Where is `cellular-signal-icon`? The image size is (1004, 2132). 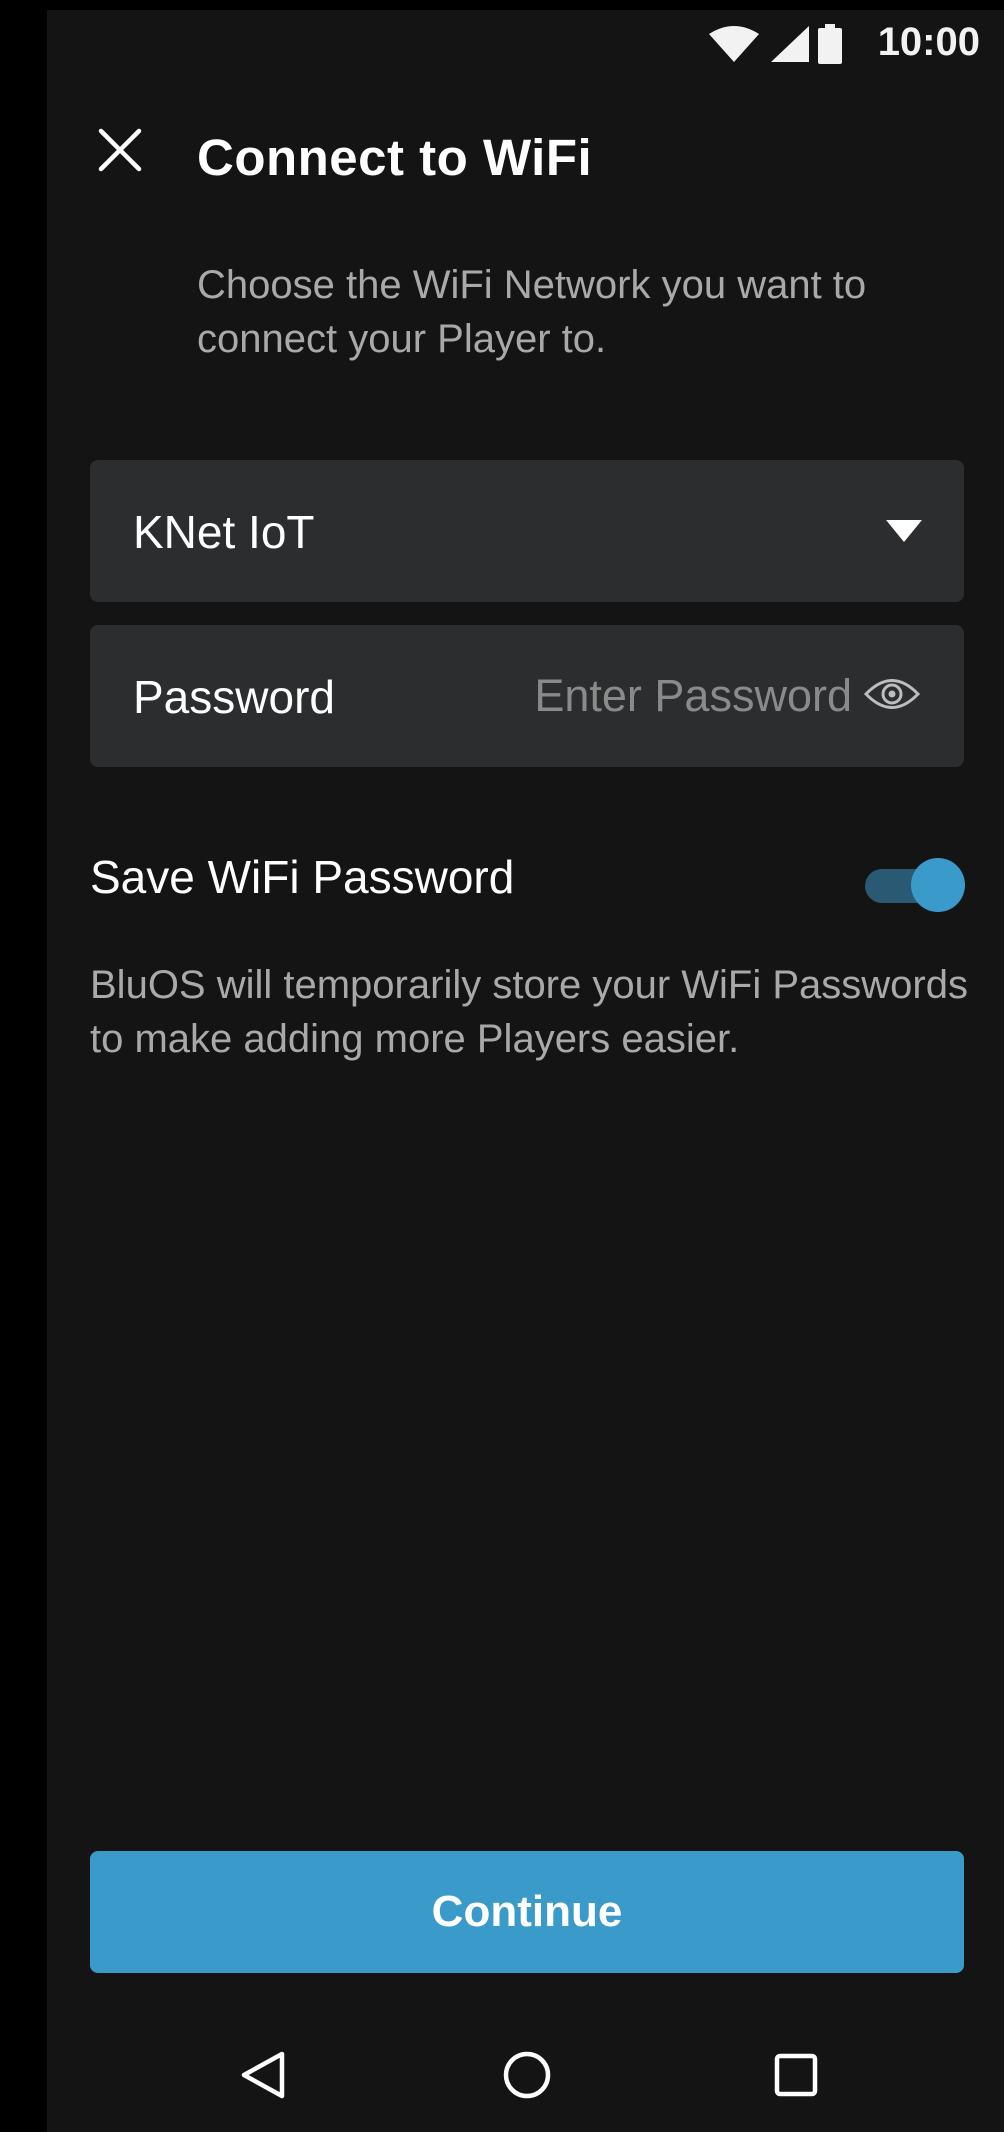
cellular-signal-icon is located at coordinates (790, 44).